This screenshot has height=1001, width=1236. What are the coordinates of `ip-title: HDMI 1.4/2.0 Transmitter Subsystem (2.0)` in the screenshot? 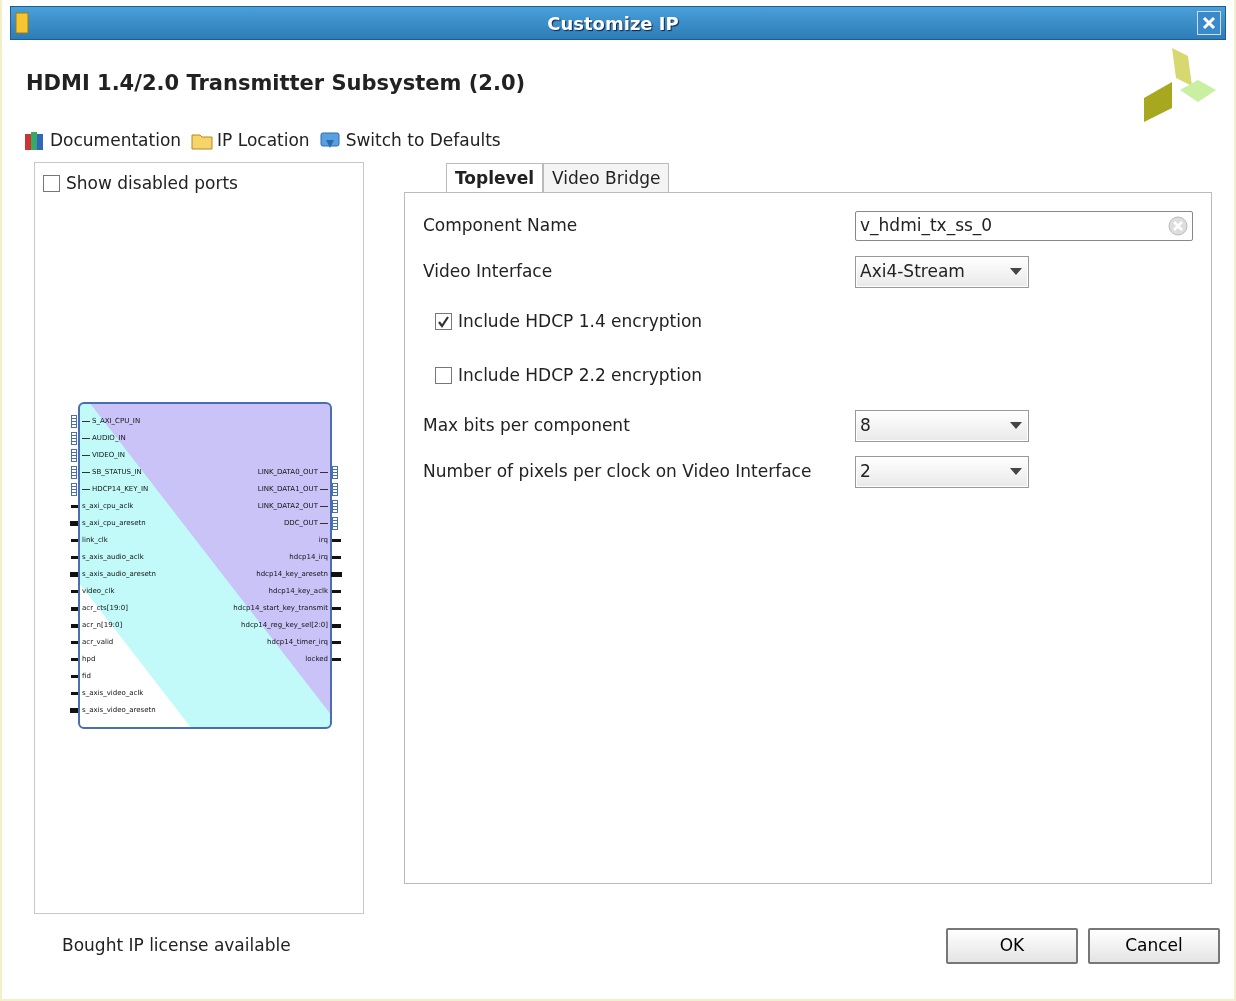 It's located at (276, 84).